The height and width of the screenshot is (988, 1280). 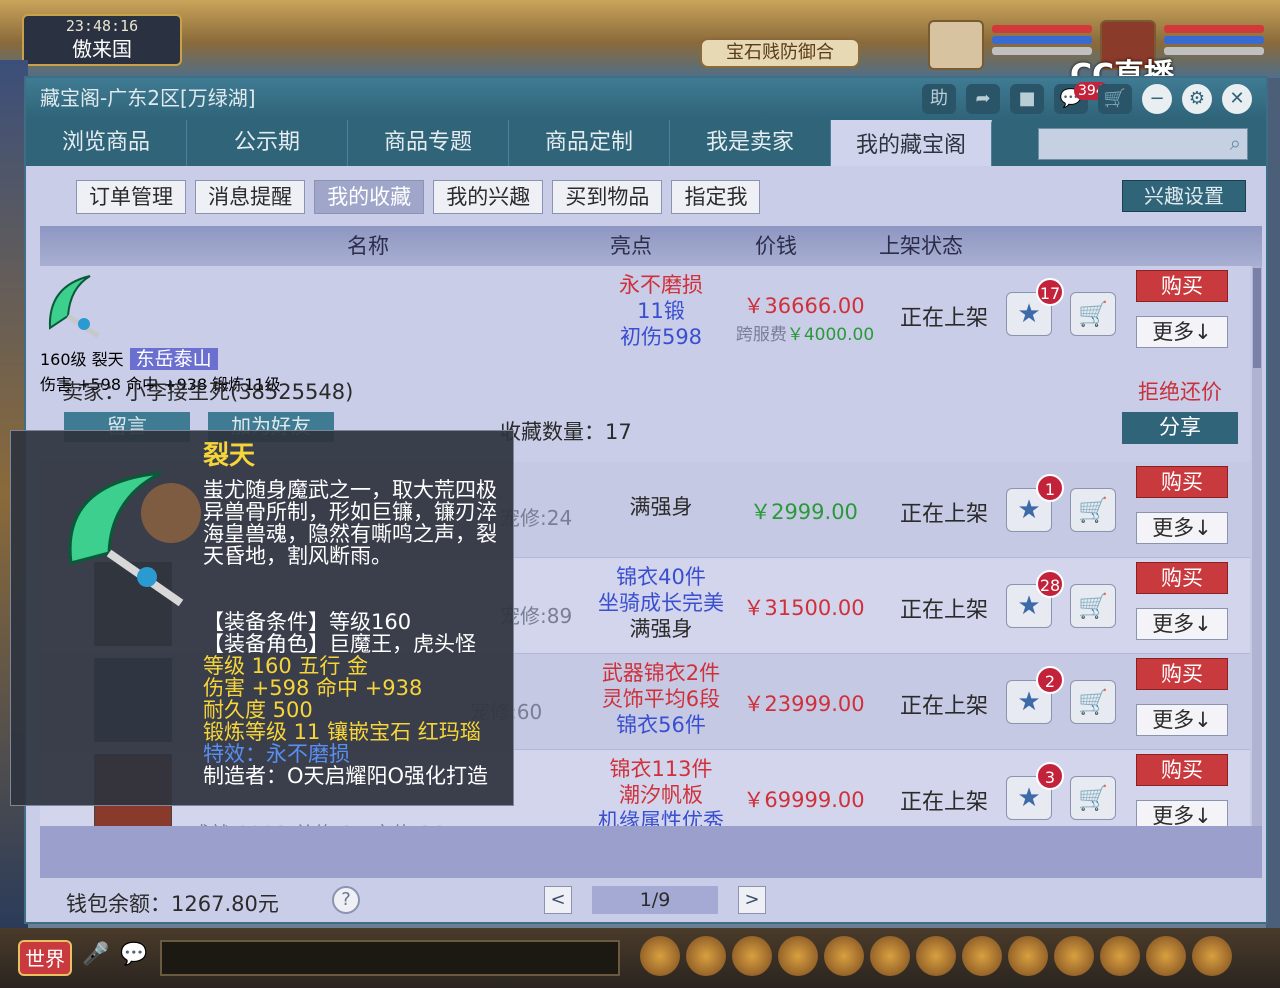 I want to click on share-button: 分享, so click(x=1180, y=428).